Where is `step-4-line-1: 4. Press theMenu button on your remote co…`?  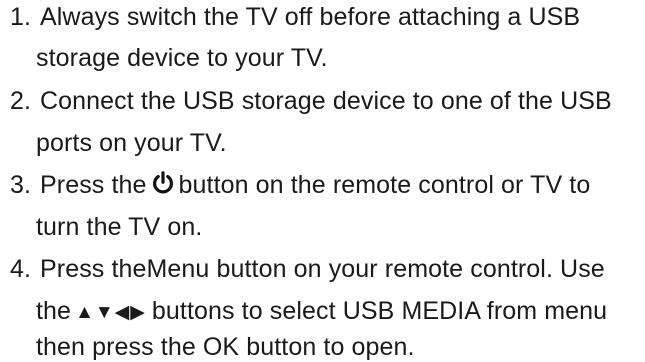 step-4-line-1: 4. Press theMenu button on your remote co… is located at coordinates (307, 269).